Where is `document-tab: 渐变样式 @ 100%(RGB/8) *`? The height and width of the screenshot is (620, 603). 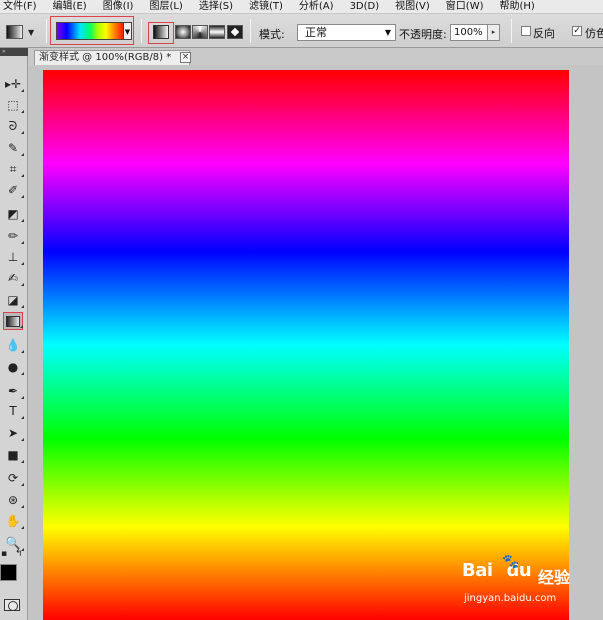 document-tab: 渐变样式 @ 100%(RGB/8) * is located at coordinates (112, 57).